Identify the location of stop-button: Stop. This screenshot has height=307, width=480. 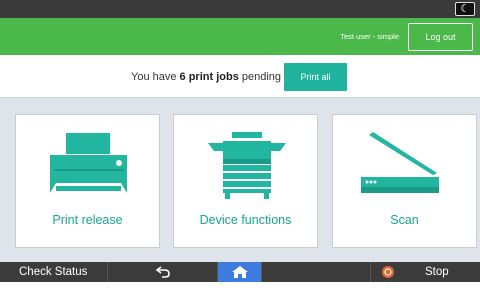
(425, 272).